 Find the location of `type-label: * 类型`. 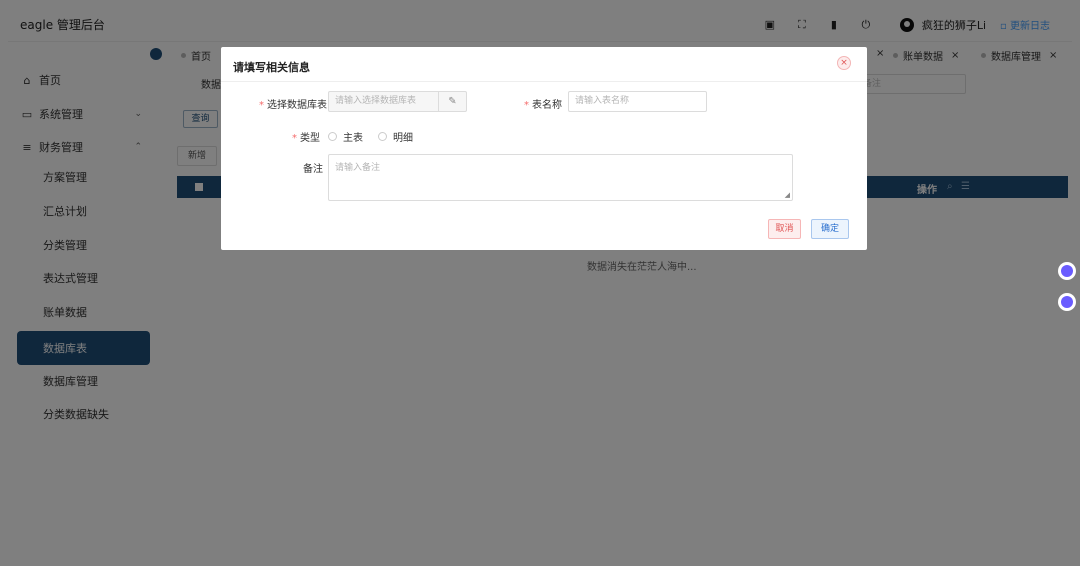

type-label: * 类型 is located at coordinates (306, 136).